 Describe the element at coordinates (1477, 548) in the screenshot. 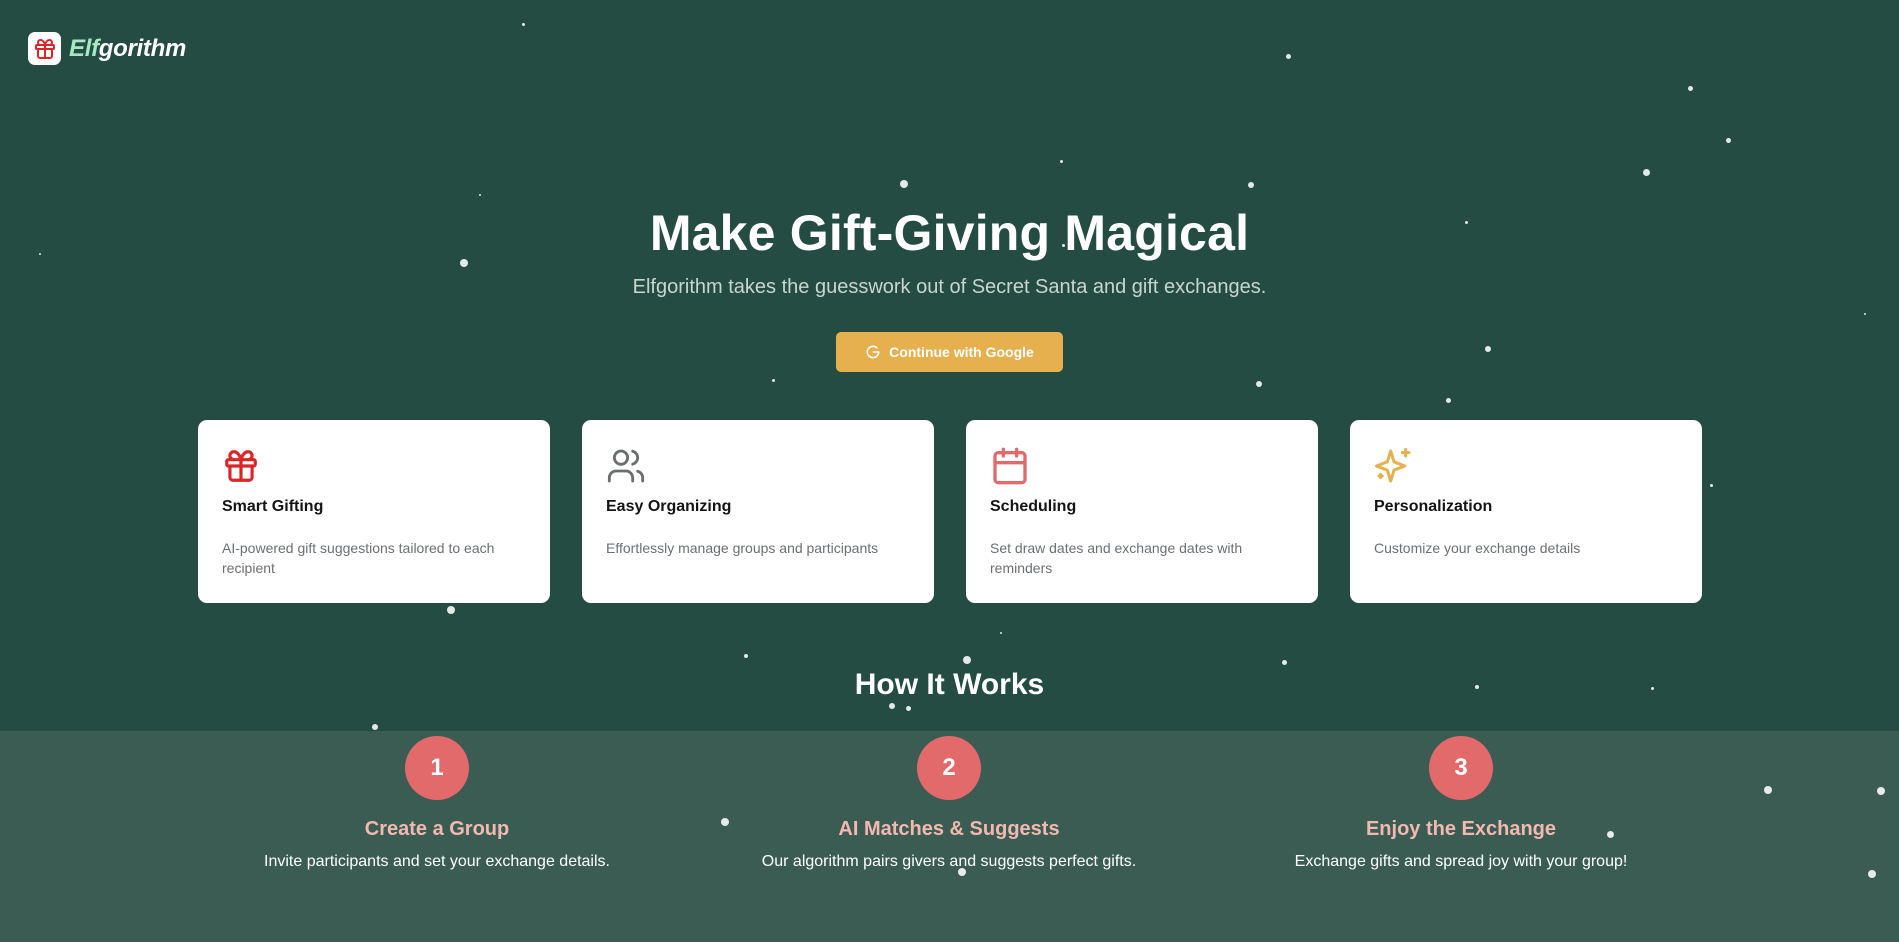

I see `feature-description: Customize your exchange details` at that location.